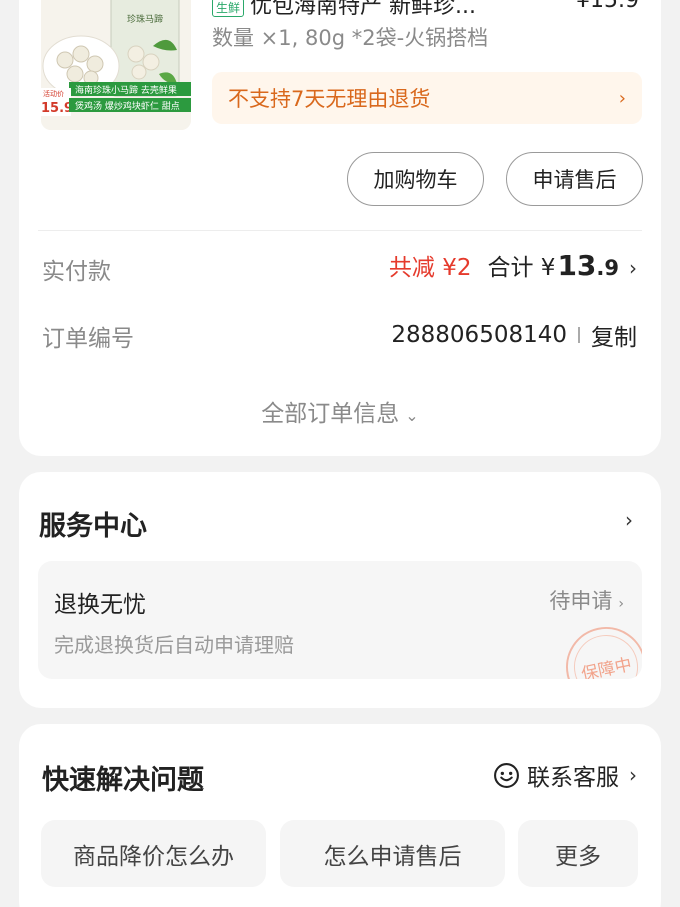 This screenshot has height=907, width=680. I want to click on protection-stamp: 保障中, so click(600, 649).